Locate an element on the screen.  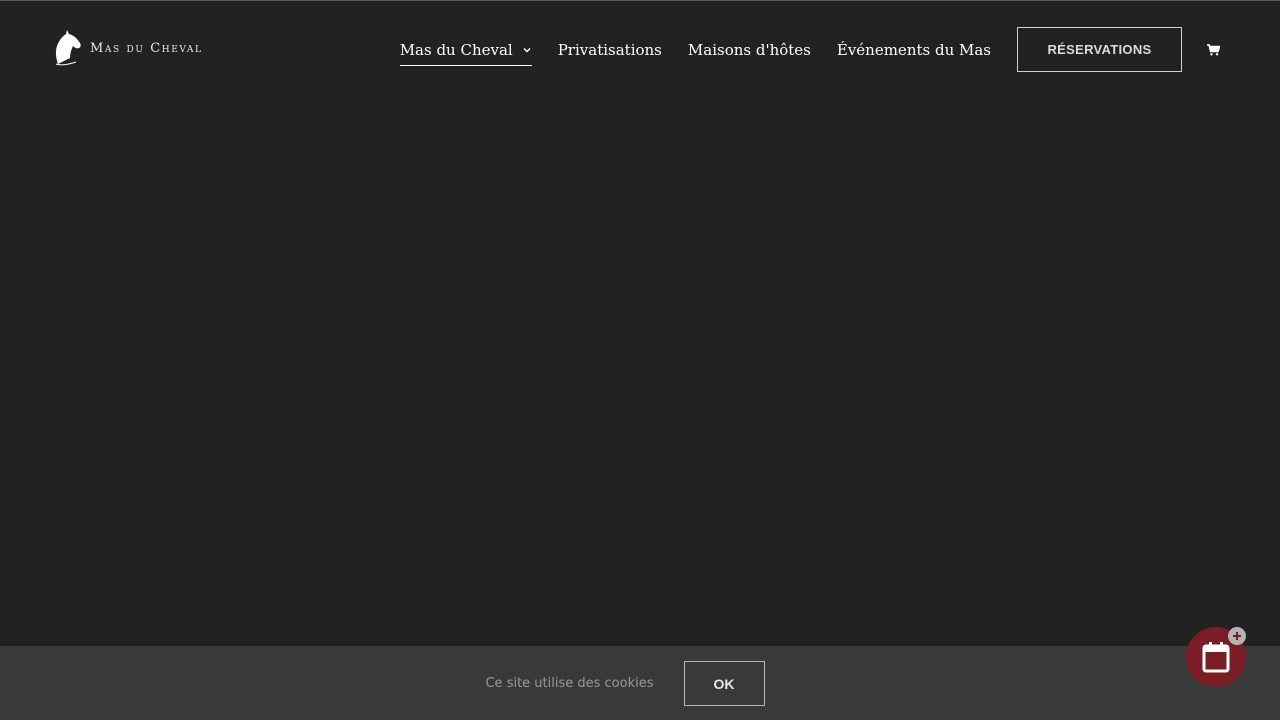
nav-item-label: Mas du Cheval is located at coordinates (456, 49).